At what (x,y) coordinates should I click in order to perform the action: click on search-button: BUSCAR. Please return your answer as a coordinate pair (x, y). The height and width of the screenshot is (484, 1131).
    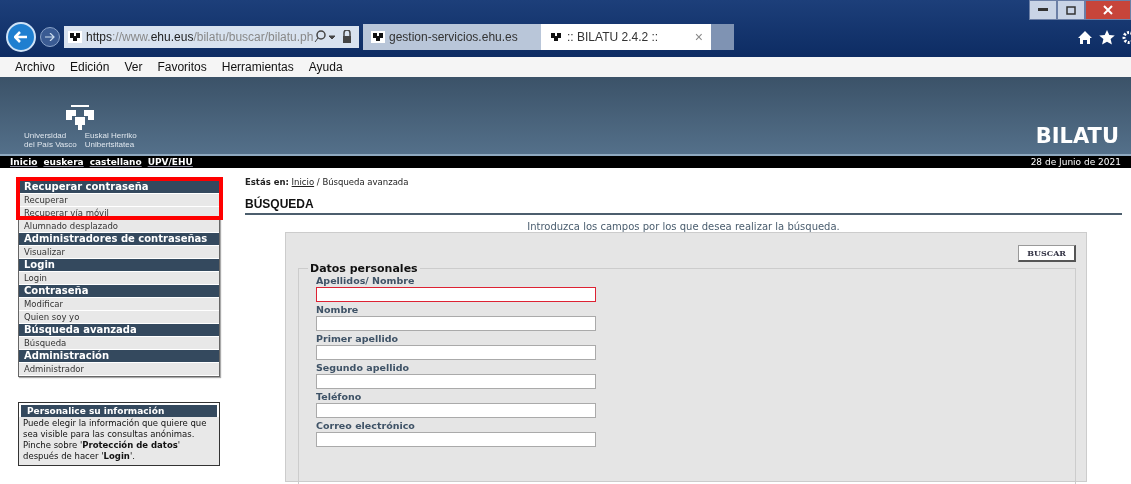
    Looking at the image, I should click on (1047, 253).